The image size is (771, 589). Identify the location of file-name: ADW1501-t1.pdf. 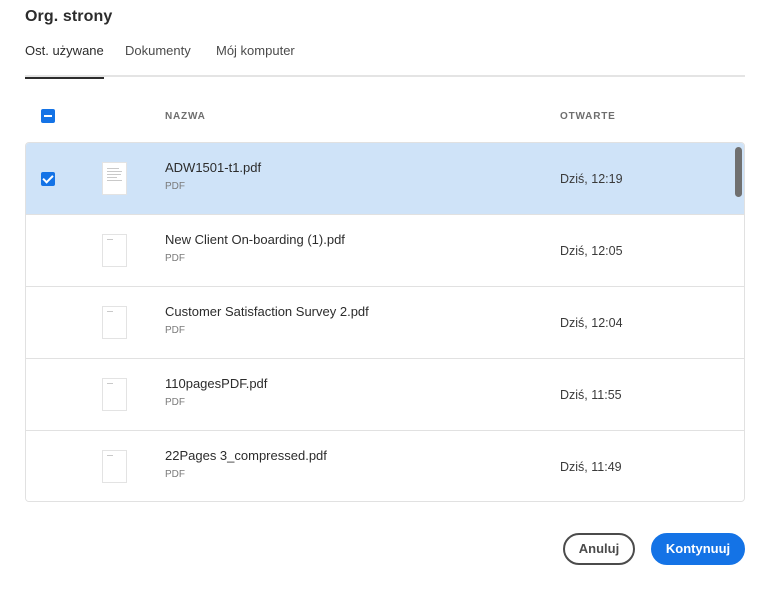
(213, 167).